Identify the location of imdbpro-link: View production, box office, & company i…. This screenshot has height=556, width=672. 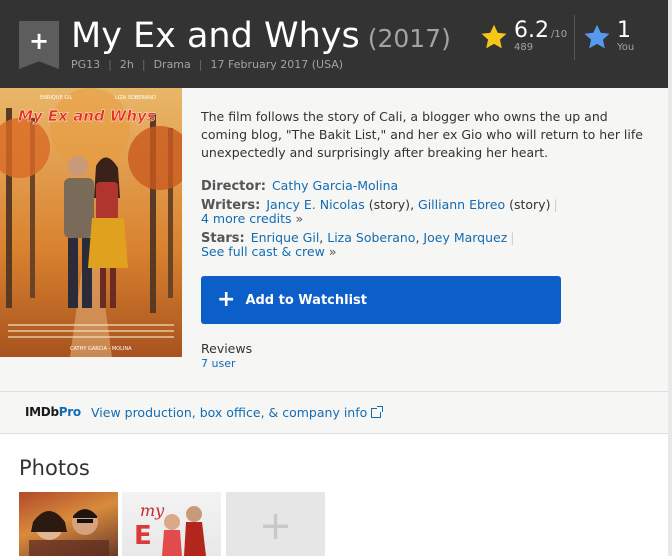
(237, 412).